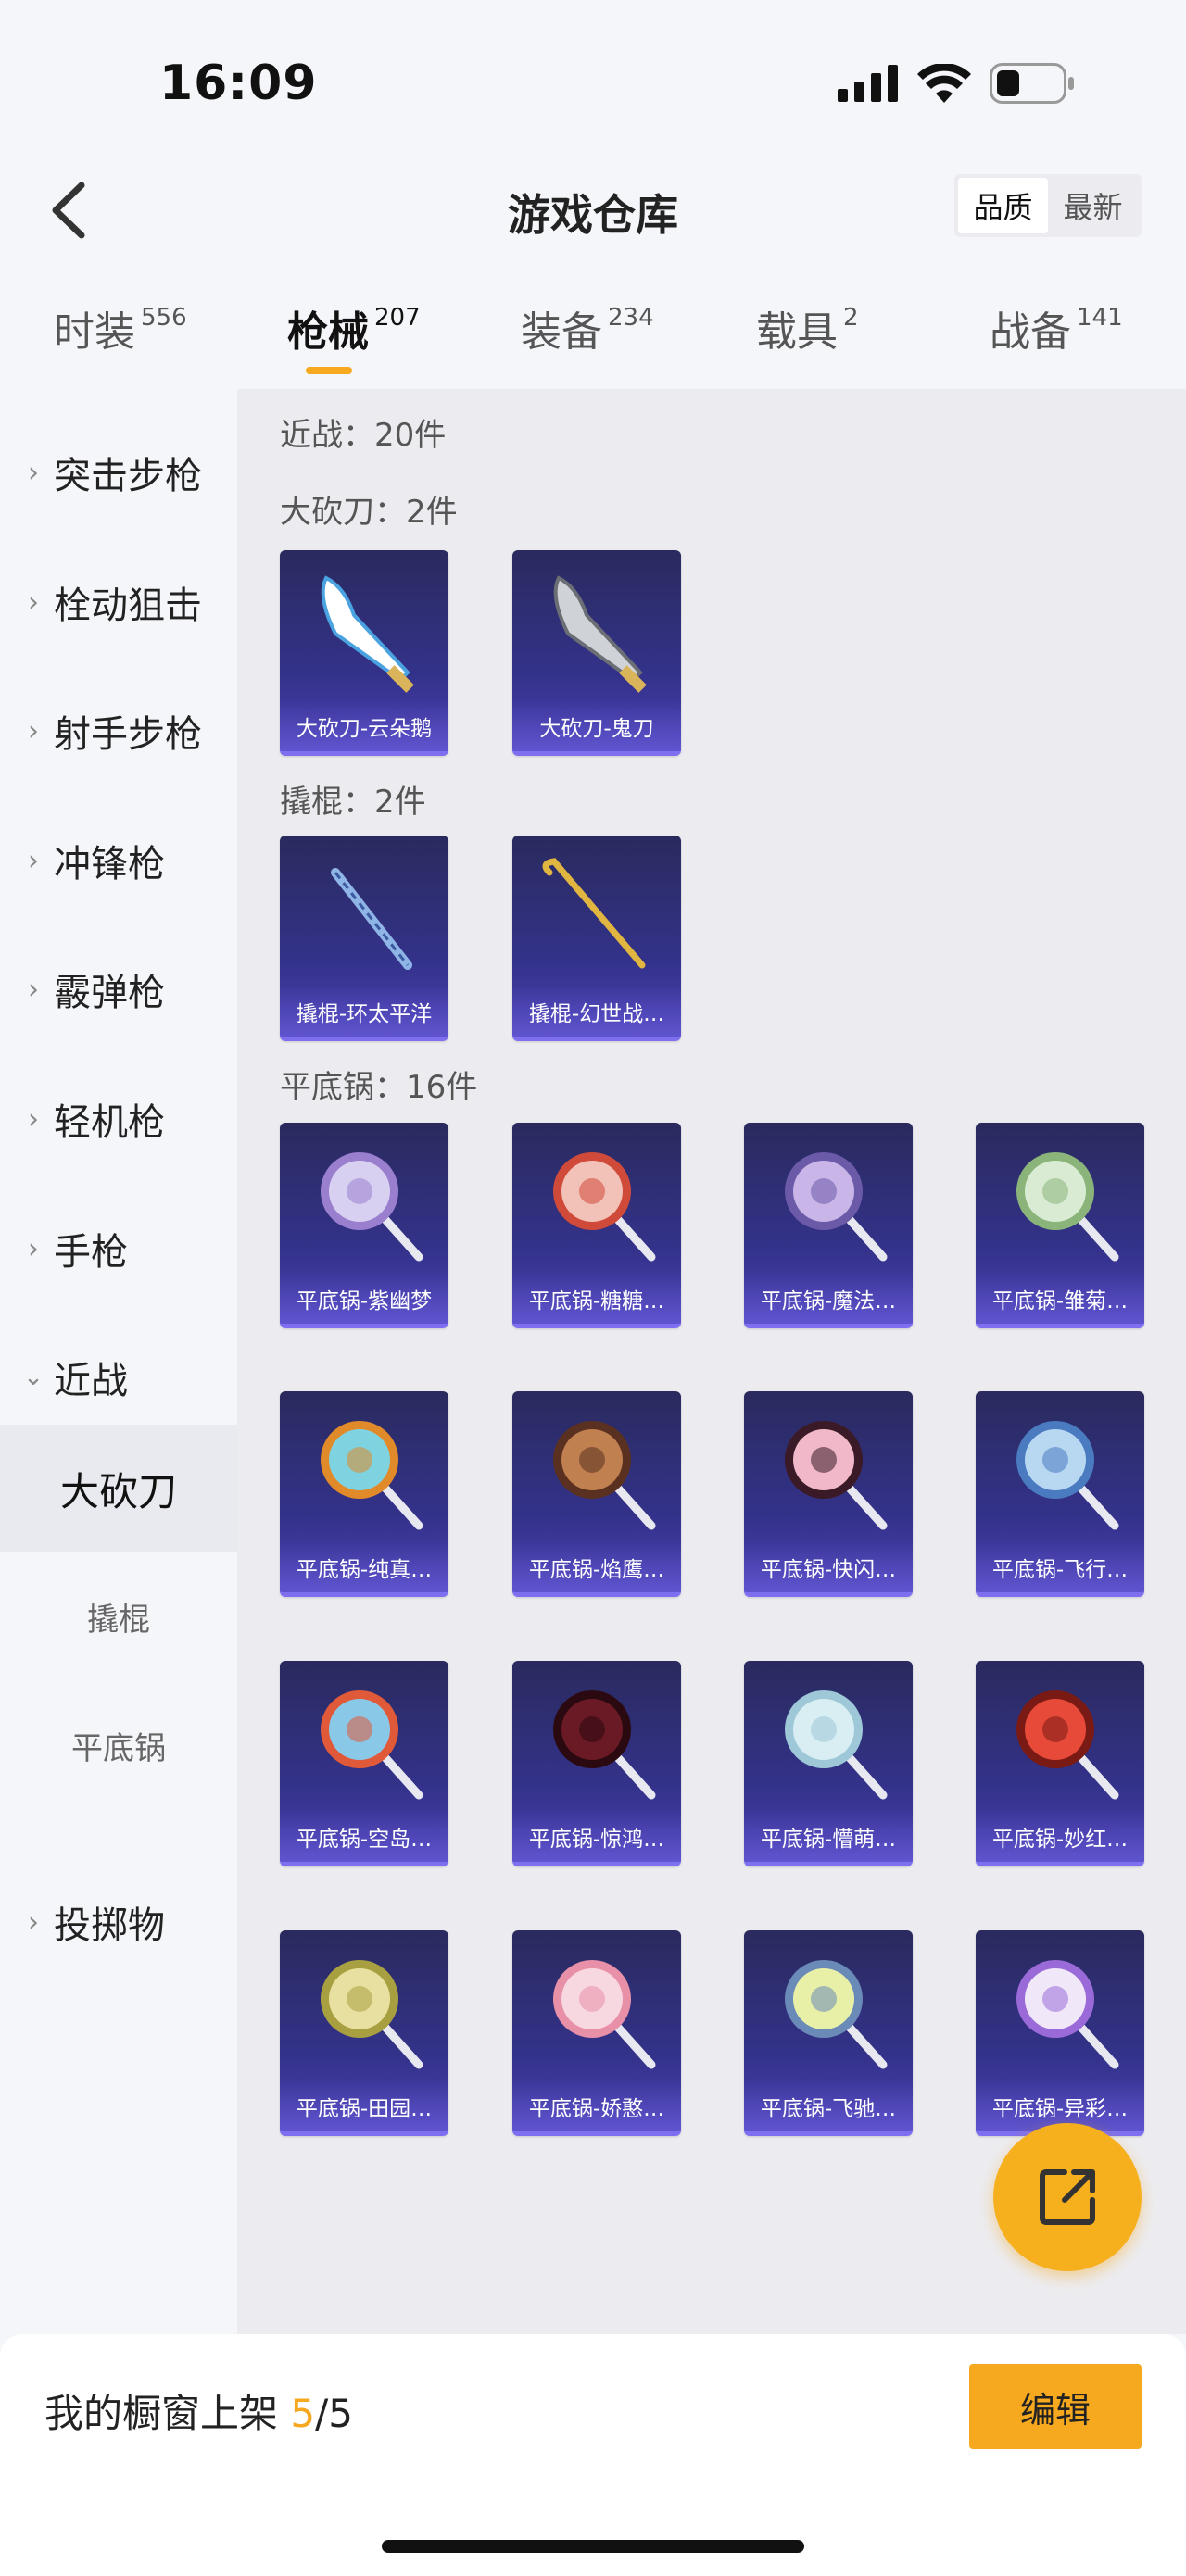  Describe the element at coordinates (379, 1087) in the screenshot. I see `section-title-pan: 平底锅：16件` at that location.